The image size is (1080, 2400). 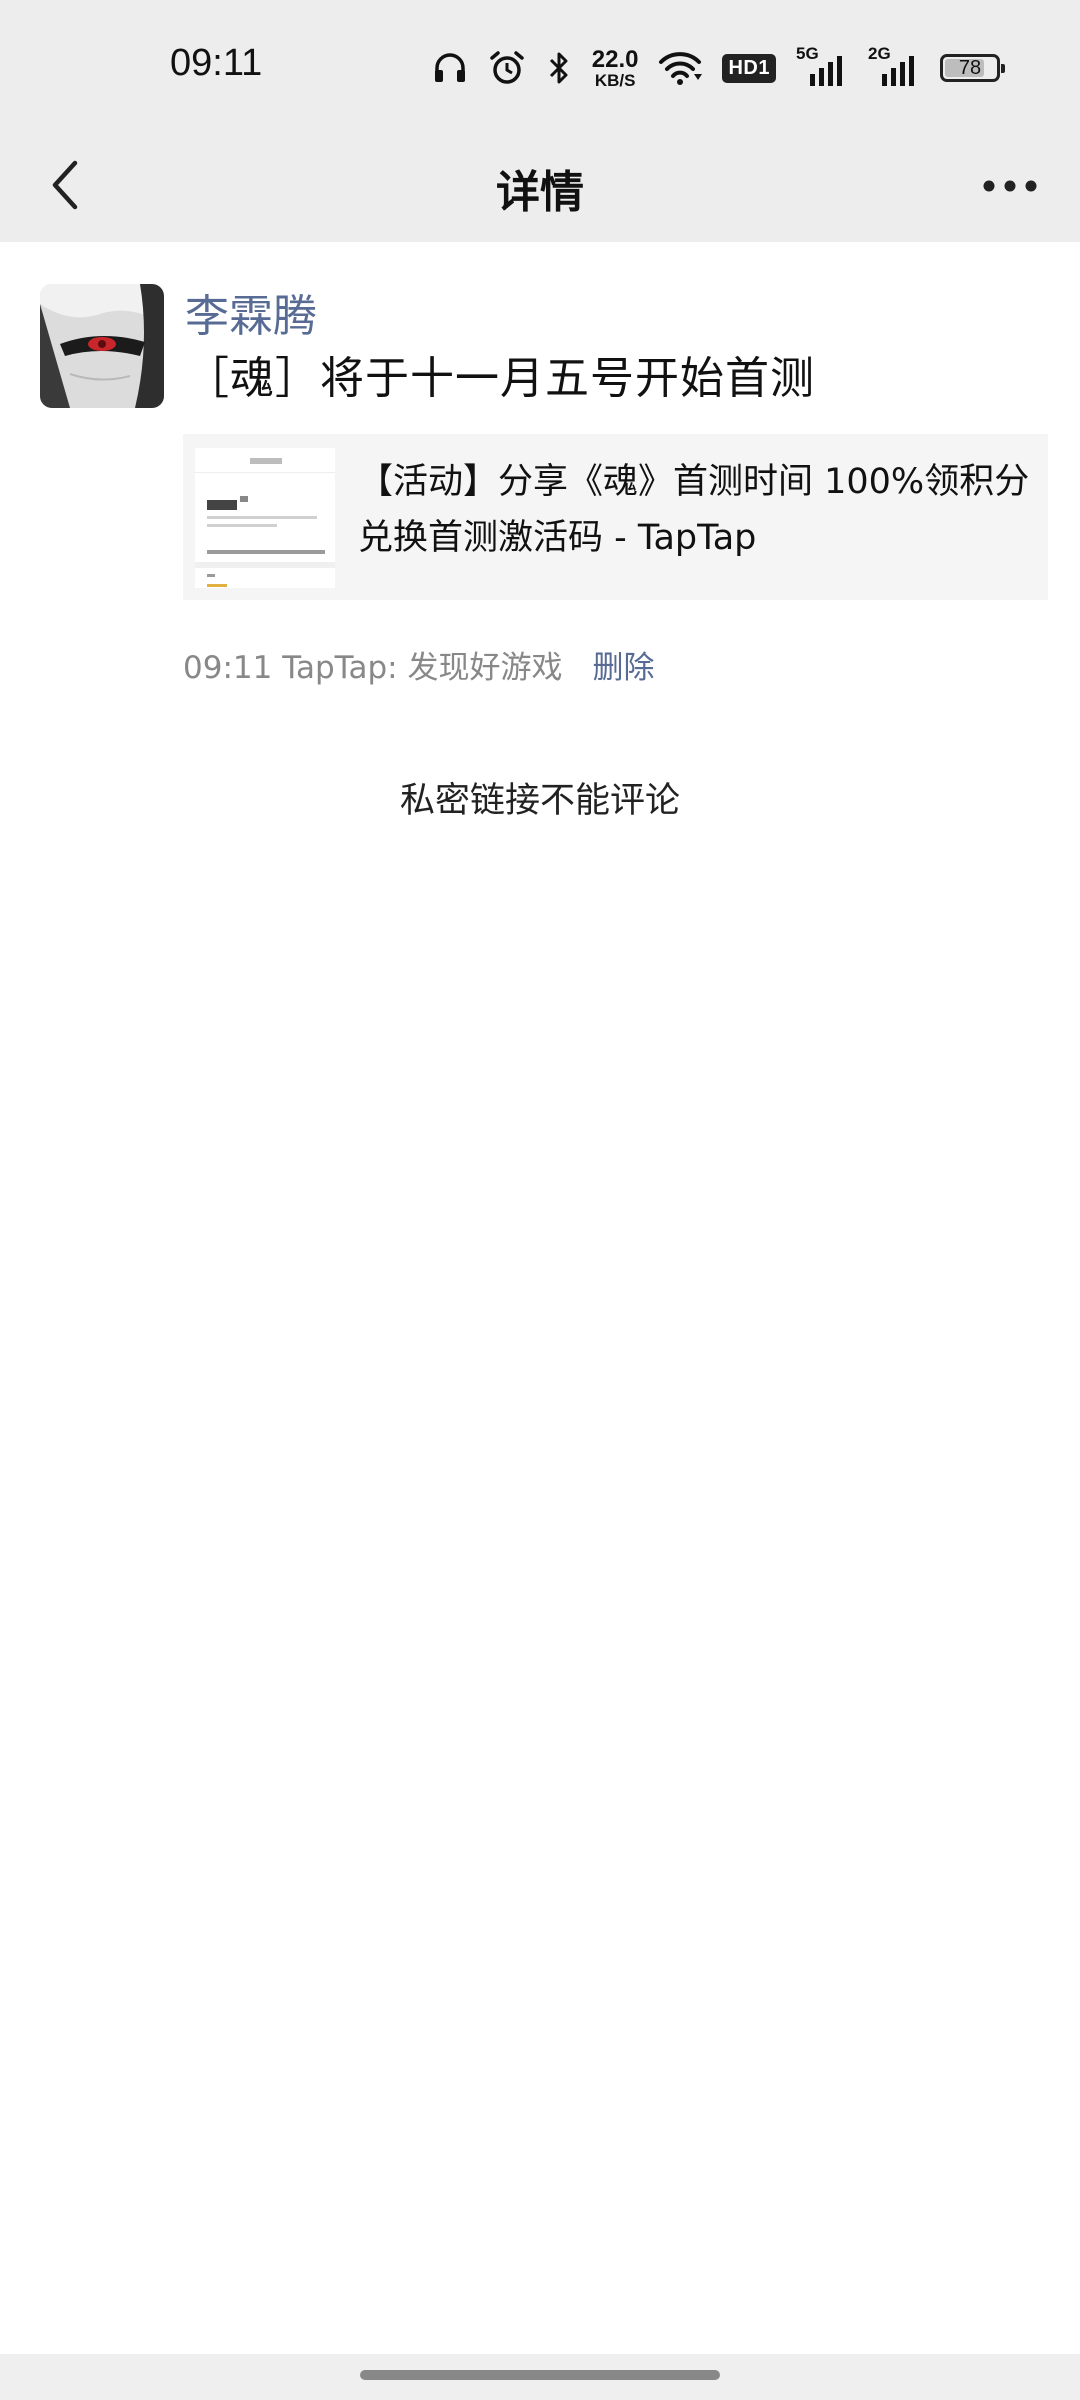 What do you see at coordinates (422, 668) in the screenshot?
I see `post-source: TapTap: 发现好游戏` at bounding box center [422, 668].